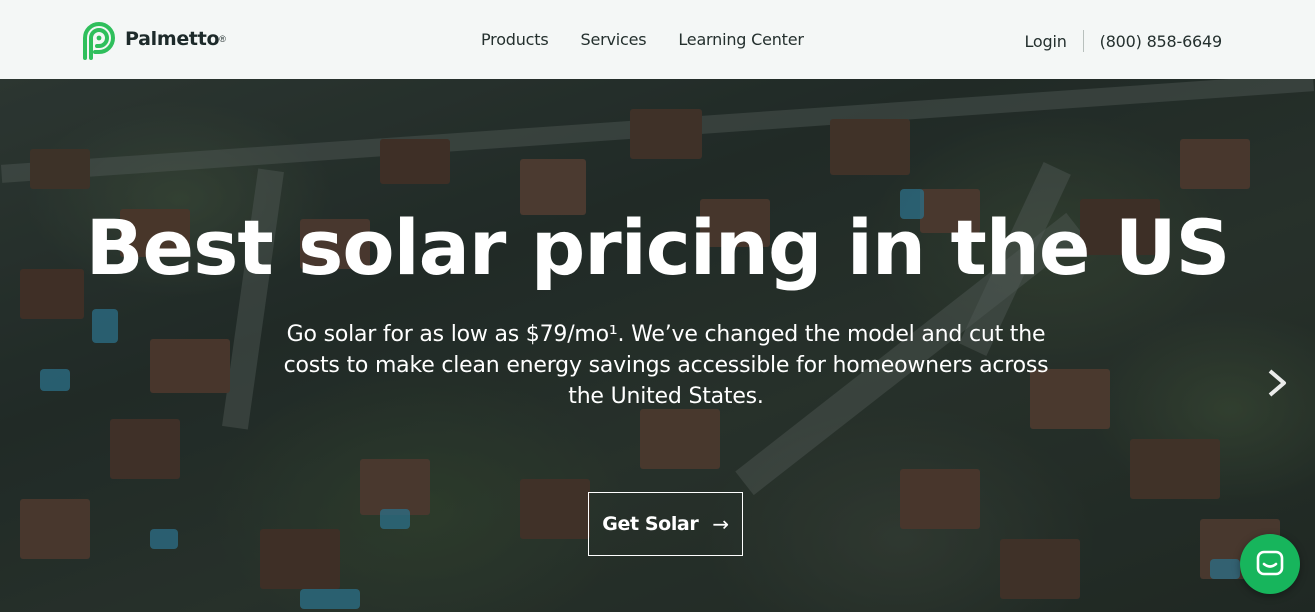 This screenshot has height=612, width=1315. Describe the element at coordinates (720, 524) in the screenshot. I see `arrow-right-icon: →` at that location.